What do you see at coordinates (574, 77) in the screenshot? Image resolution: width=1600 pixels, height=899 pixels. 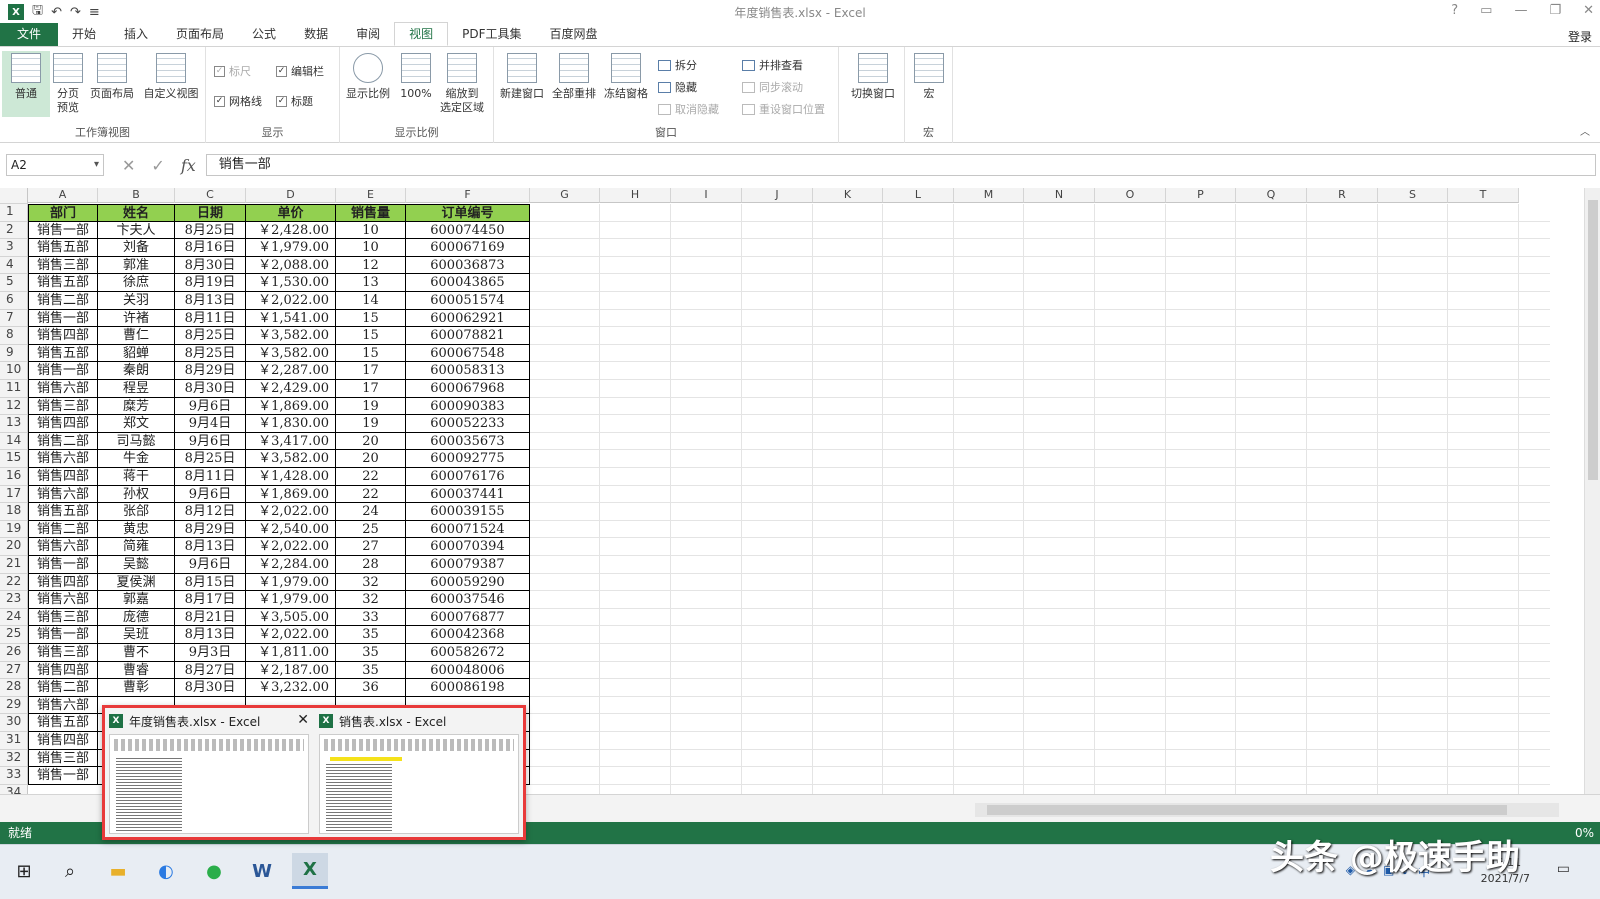 I see `arrange-all-button: 全部重排` at bounding box center [574, 77].